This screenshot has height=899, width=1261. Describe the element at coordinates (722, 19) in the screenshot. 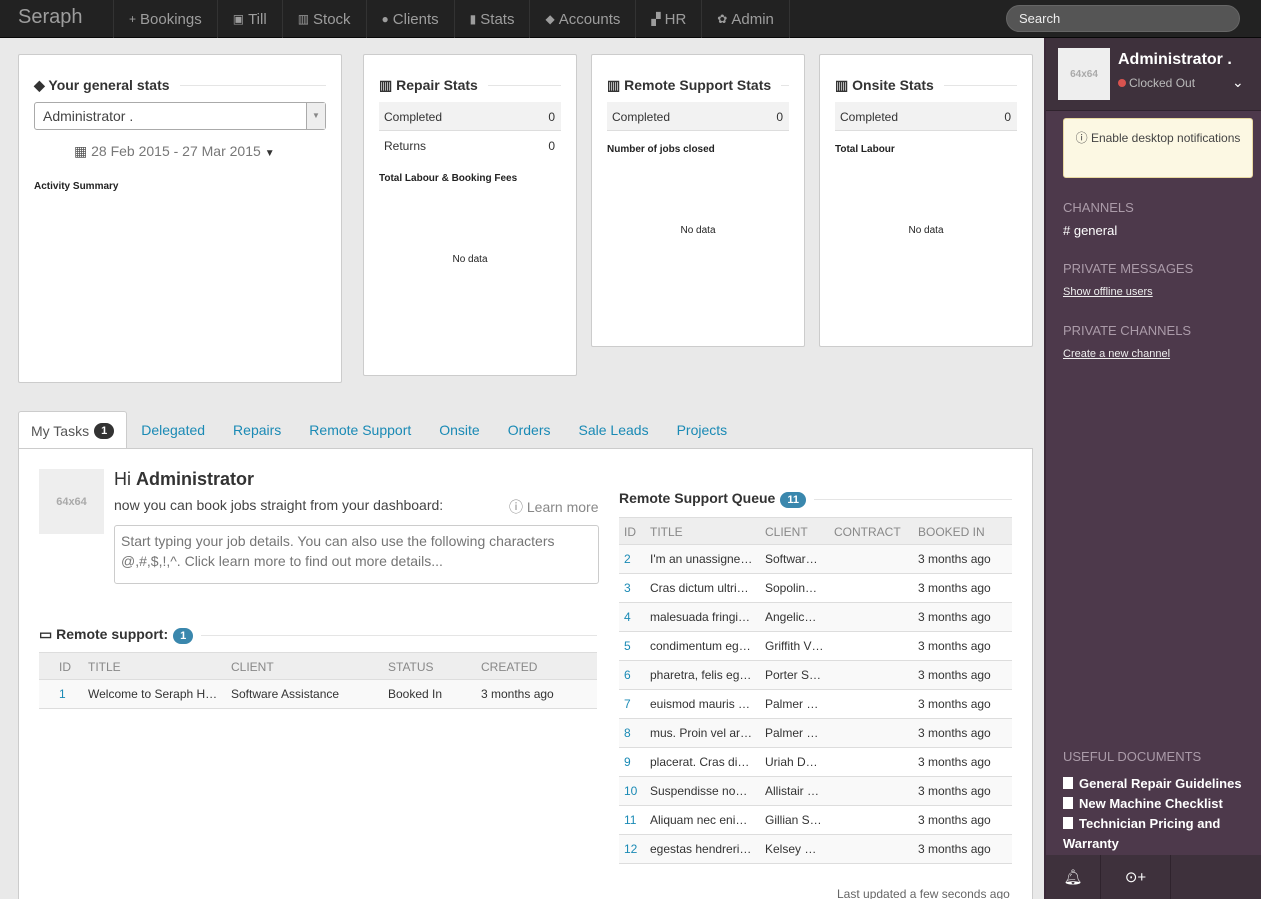

I see `gears-icon: ✿` at that location.